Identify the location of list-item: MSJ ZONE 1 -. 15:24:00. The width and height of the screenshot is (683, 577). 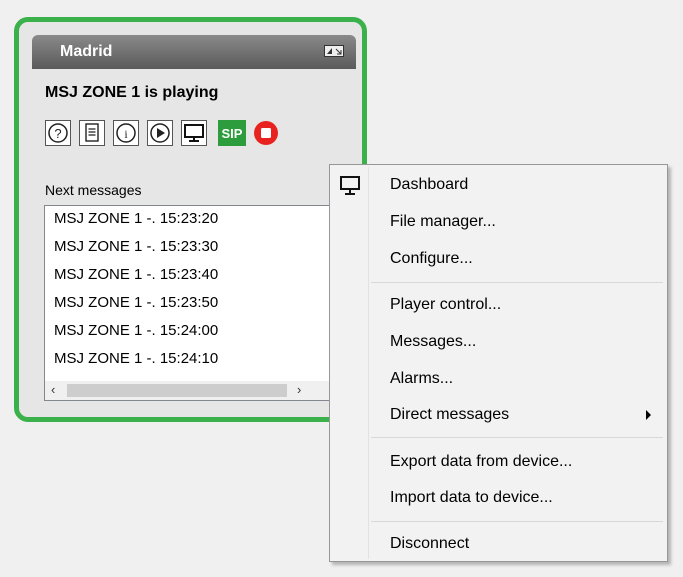
(136, 330).